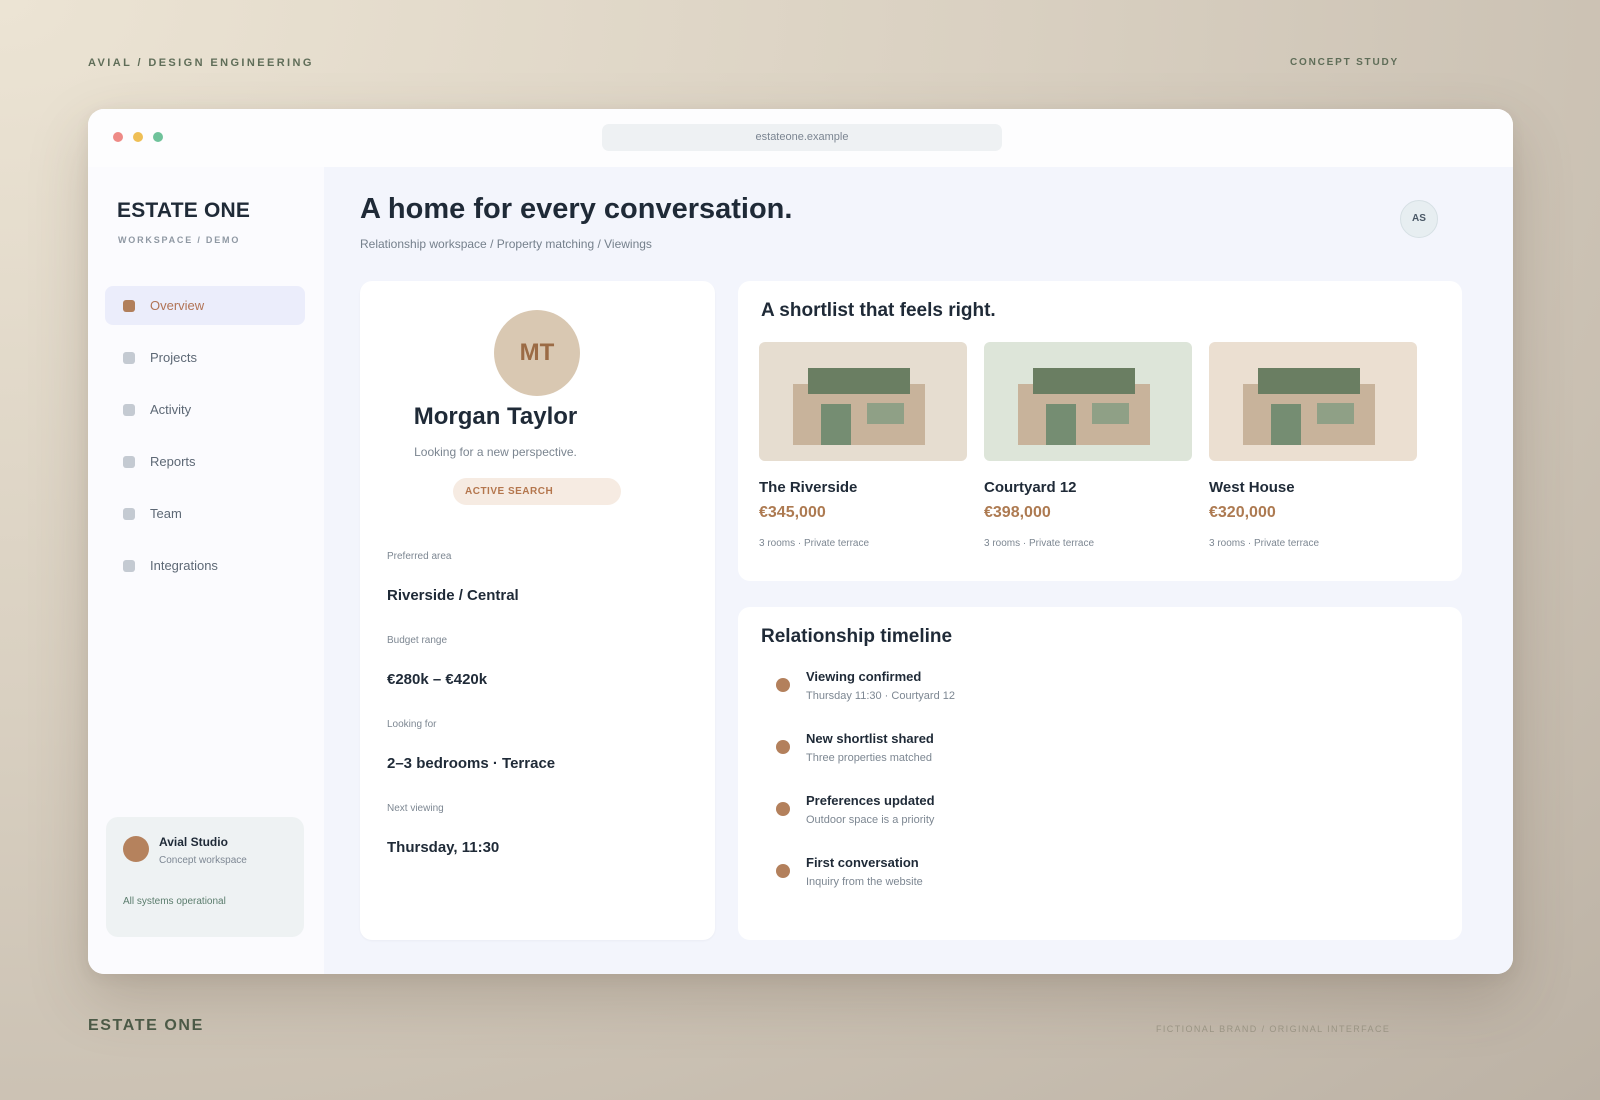  Describe the element at coordinates (870, 800) in the screenshot. I see `timeline-event-title: Preferences updated` at that location.